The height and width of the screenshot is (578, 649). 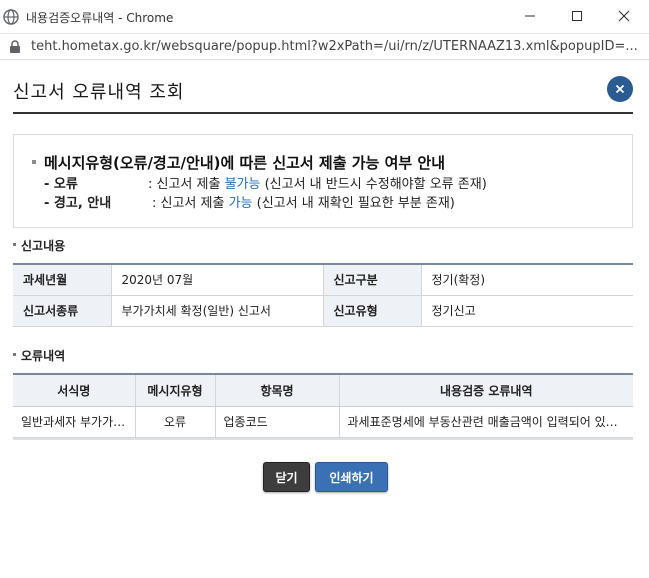 What do you see at coordinates (100, 18) in the screenshot?
I see `window-title: 내용검증오류내역 - Chrome` at bounding box center [100, 18].